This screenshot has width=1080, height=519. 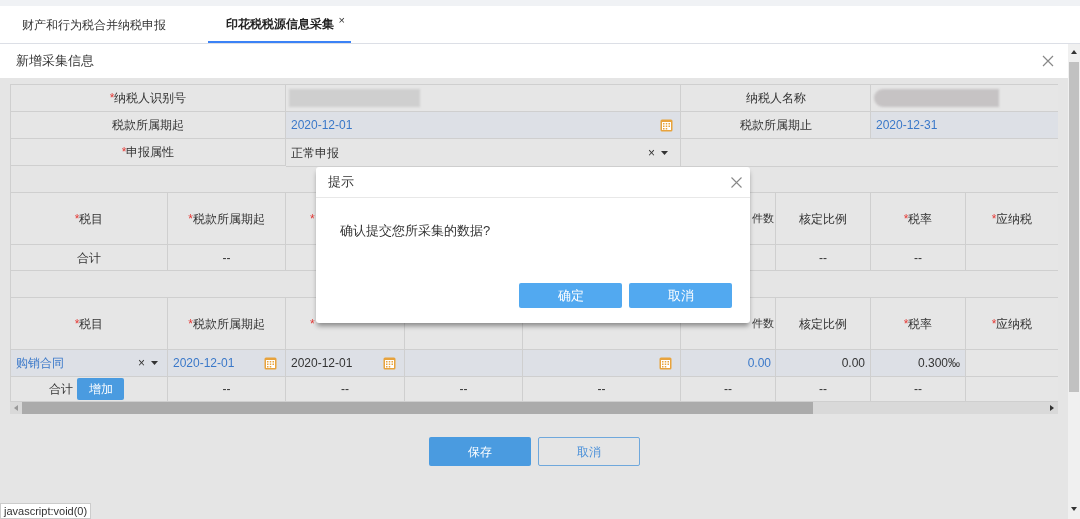 What do you see at coordinates (570, 295) in the screenshot?
I see `confirm-button: 确定` at bounding box center [570, 295].